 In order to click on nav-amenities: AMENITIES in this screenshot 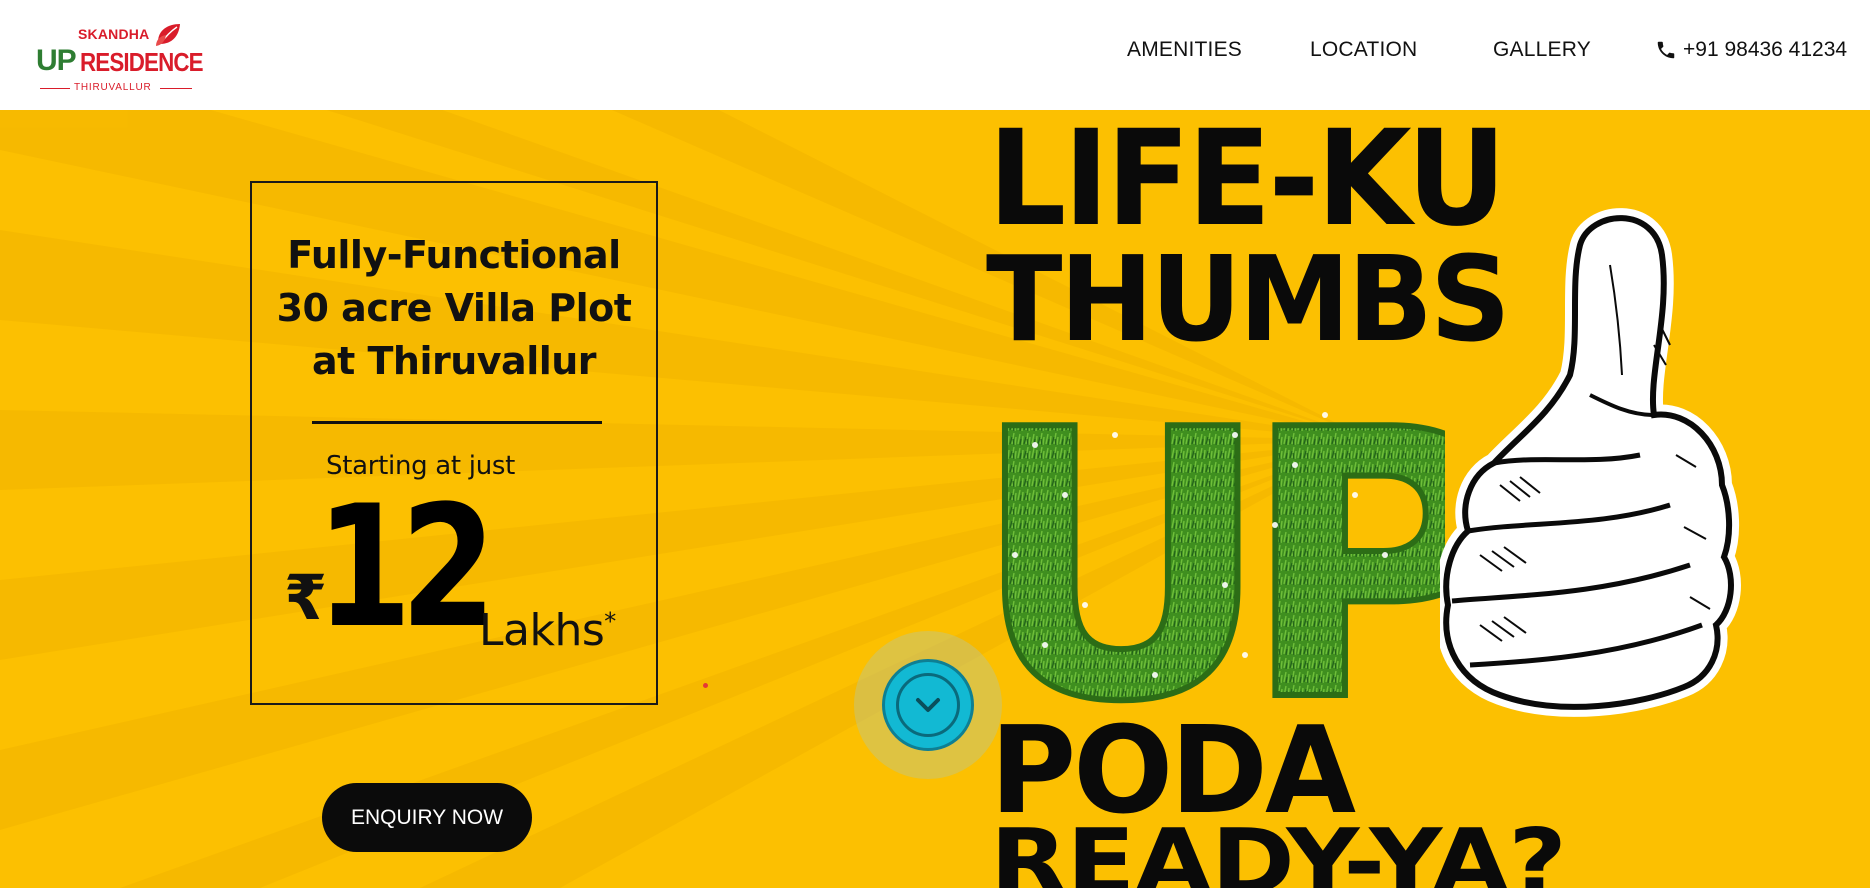, I will do `click(1184, 50)`.